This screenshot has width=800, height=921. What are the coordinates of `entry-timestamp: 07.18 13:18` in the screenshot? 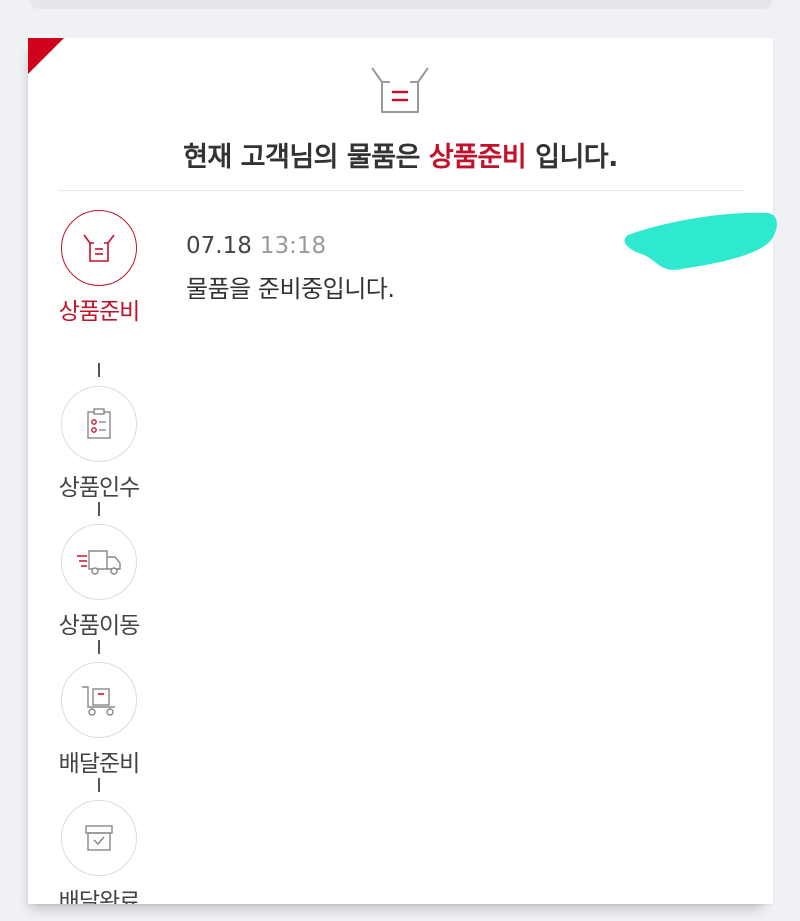 It's located at (290, 246).